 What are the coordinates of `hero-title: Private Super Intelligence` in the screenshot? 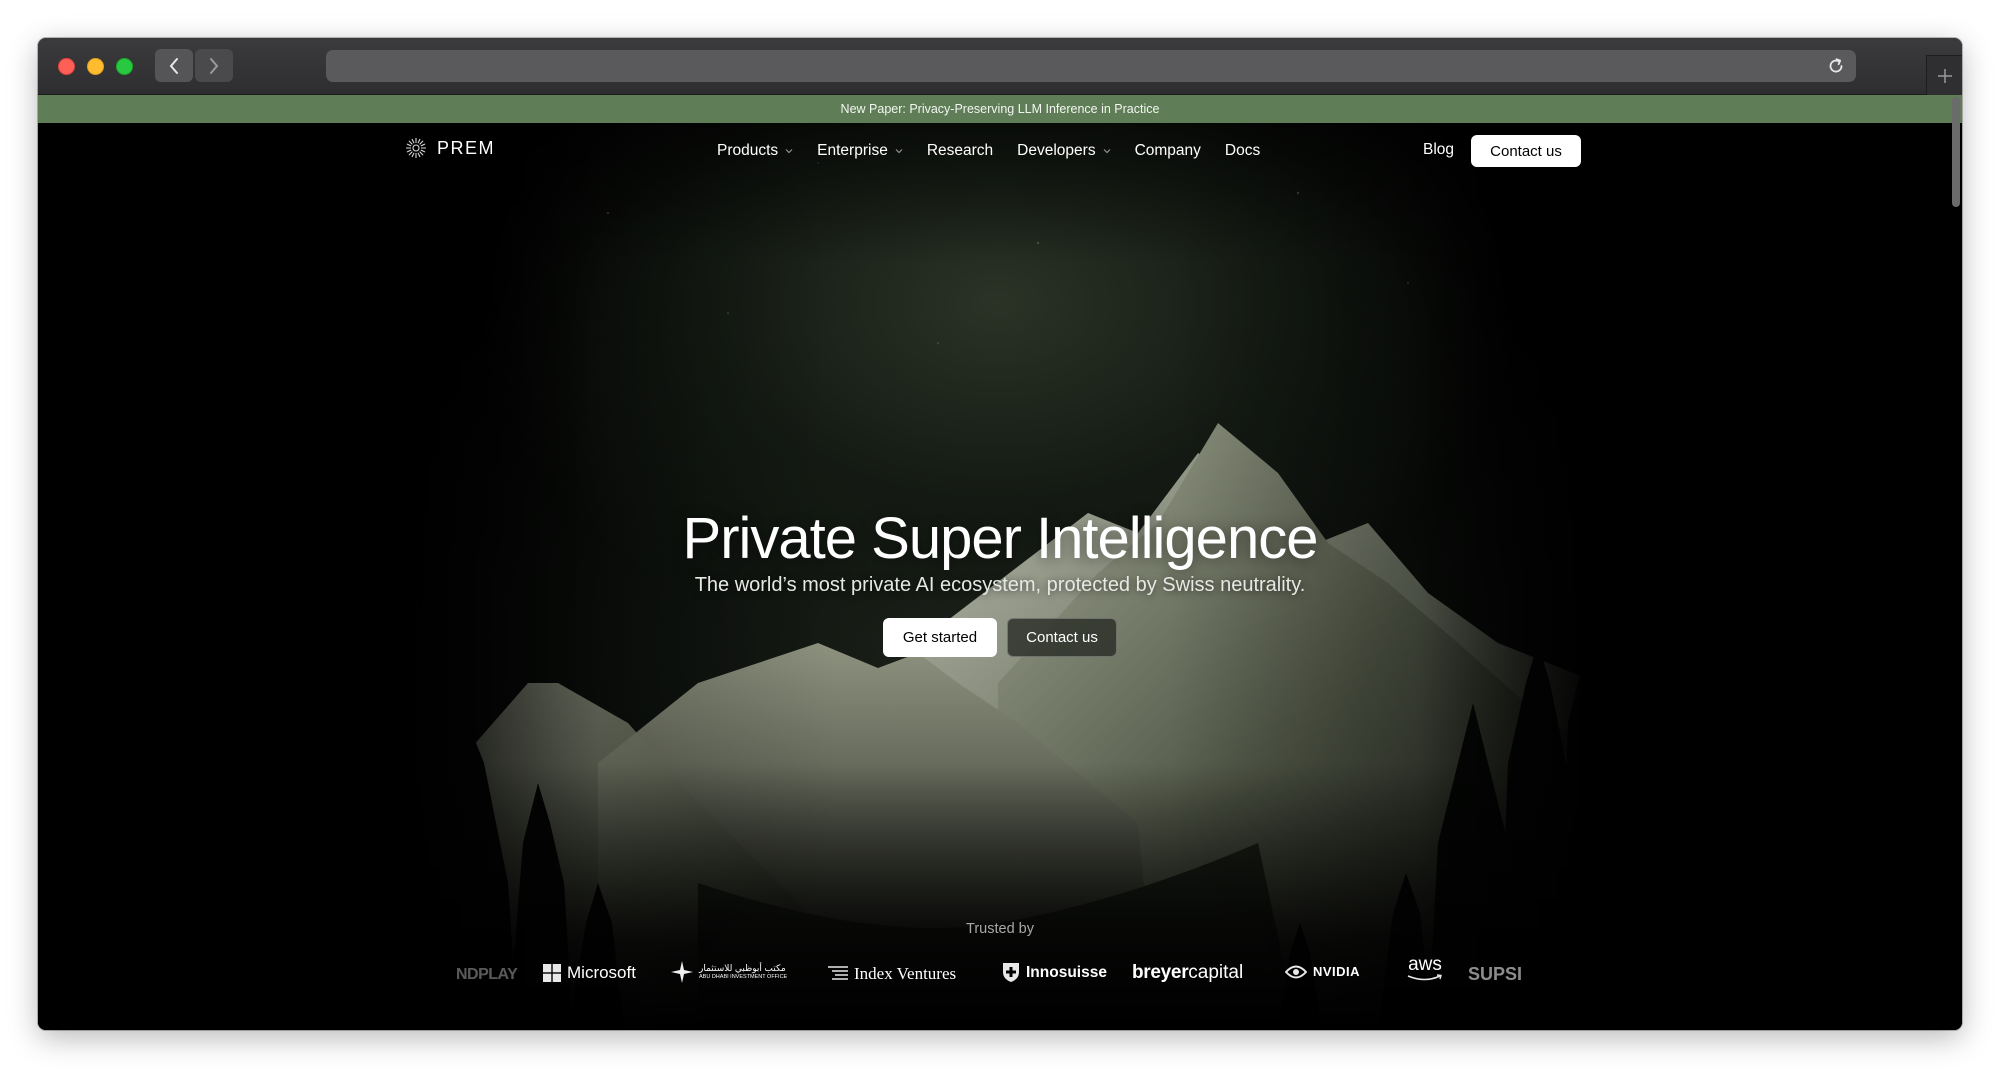 It's located at (1000, 538).